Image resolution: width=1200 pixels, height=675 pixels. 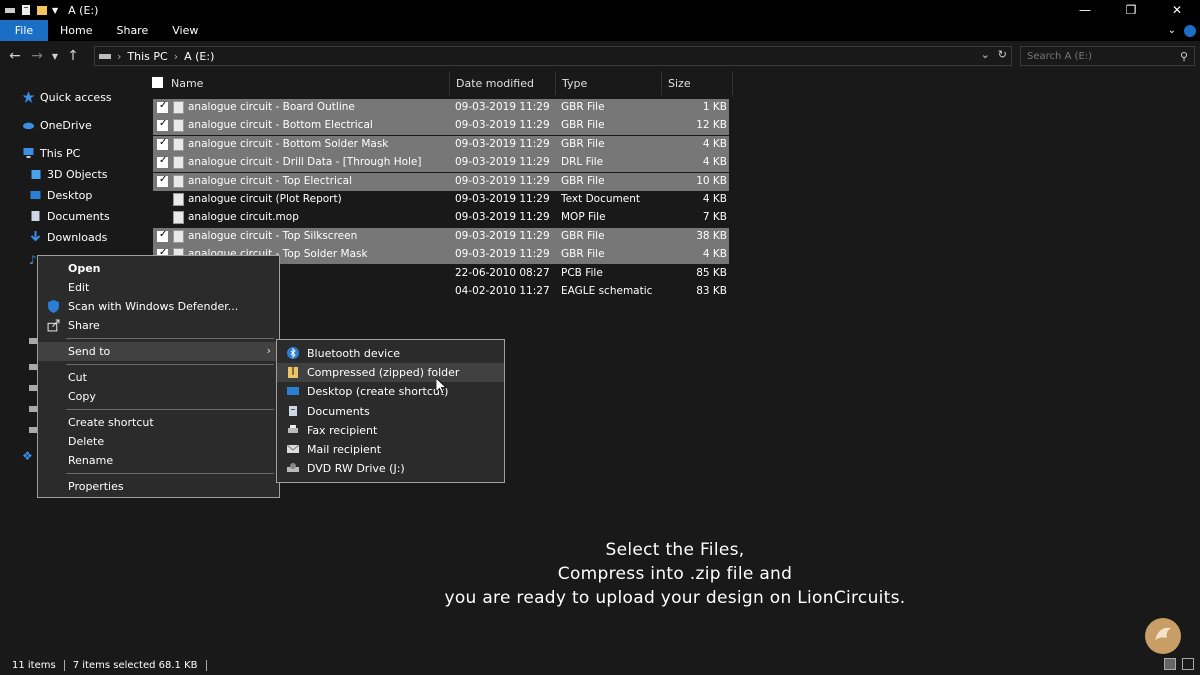 I want to click on sidebar-item-desktop: Desktop, so click(x=60, y=195).